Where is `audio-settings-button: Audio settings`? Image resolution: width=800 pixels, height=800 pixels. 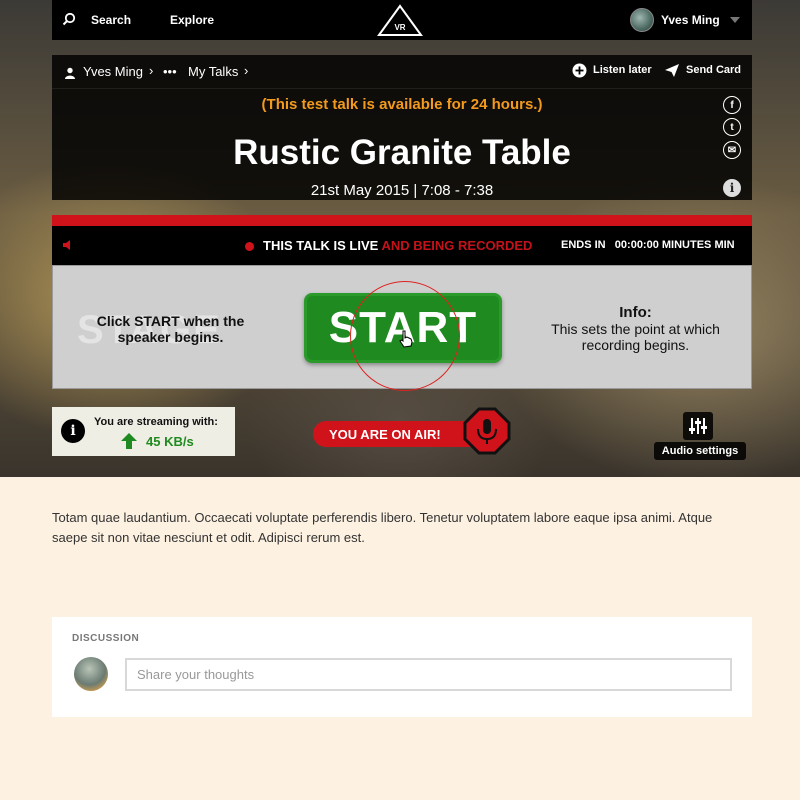
audio-settings-button: Audio settings is located at coordinates (700, 435).